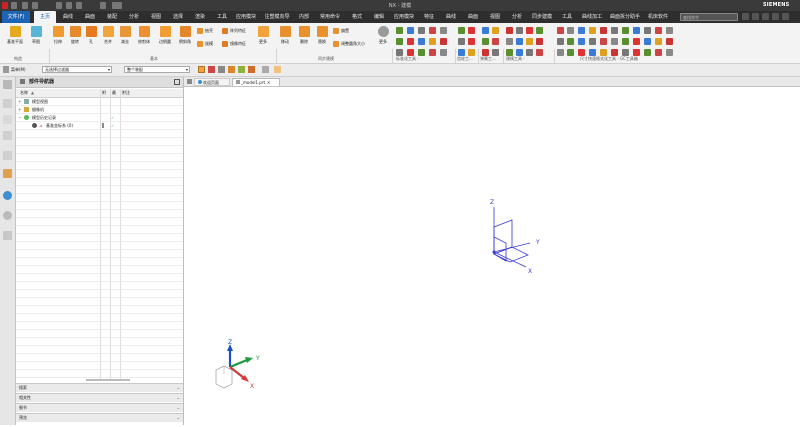 This screenshot has width=800, height=427. Describe the element at coordinates (126, 93) in the screenshot. I see `column-comment: 附注` at that location.